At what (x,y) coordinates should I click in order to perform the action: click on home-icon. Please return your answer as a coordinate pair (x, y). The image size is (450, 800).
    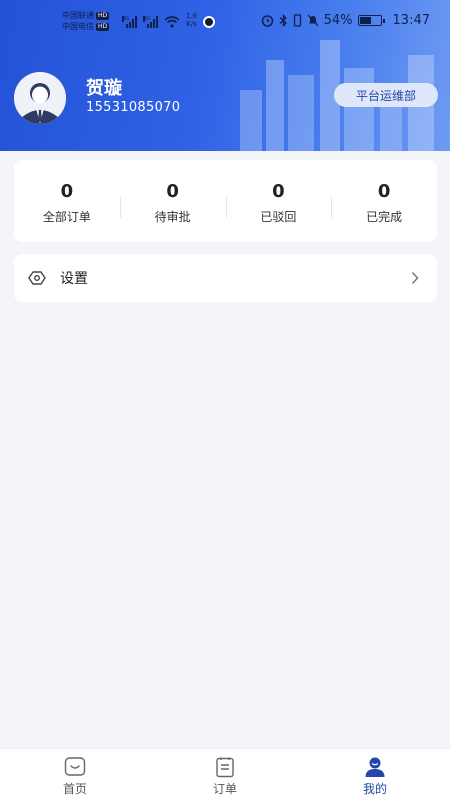
    Looking at the image, I should click on (75, 766).